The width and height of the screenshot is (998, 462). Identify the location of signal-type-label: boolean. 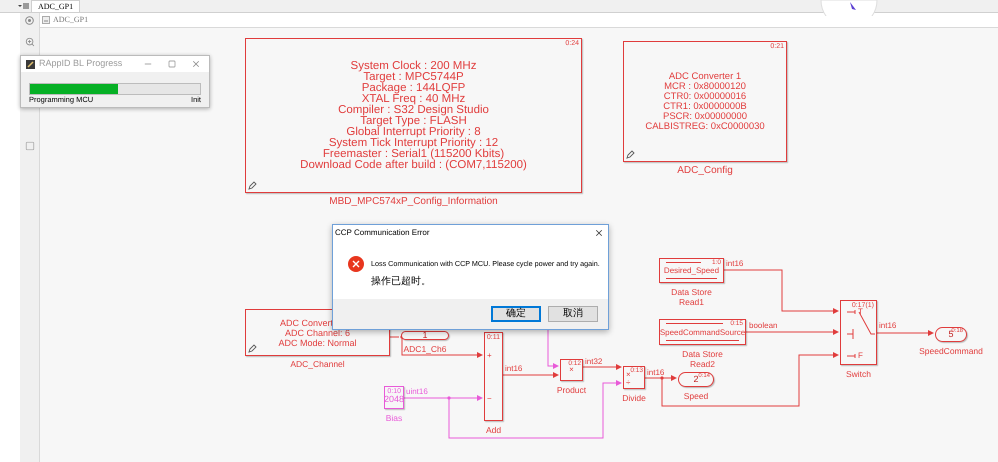
(763, 325).